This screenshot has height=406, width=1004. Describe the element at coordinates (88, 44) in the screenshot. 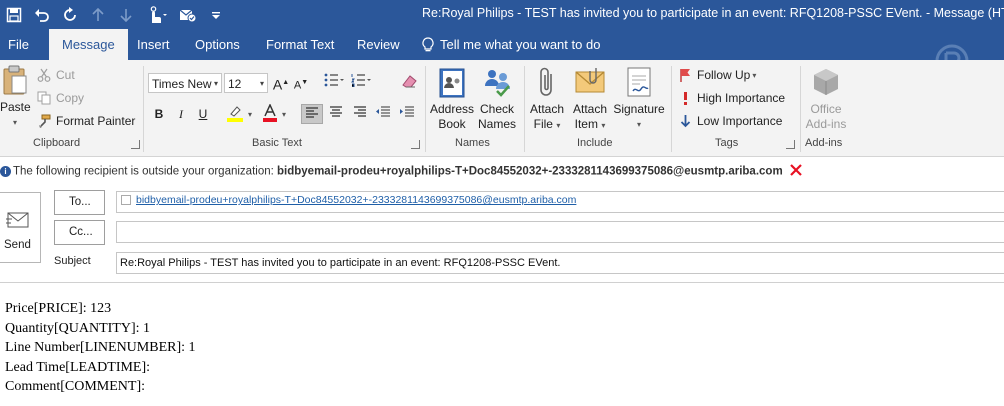

I see `tab-message: Message` at that location.